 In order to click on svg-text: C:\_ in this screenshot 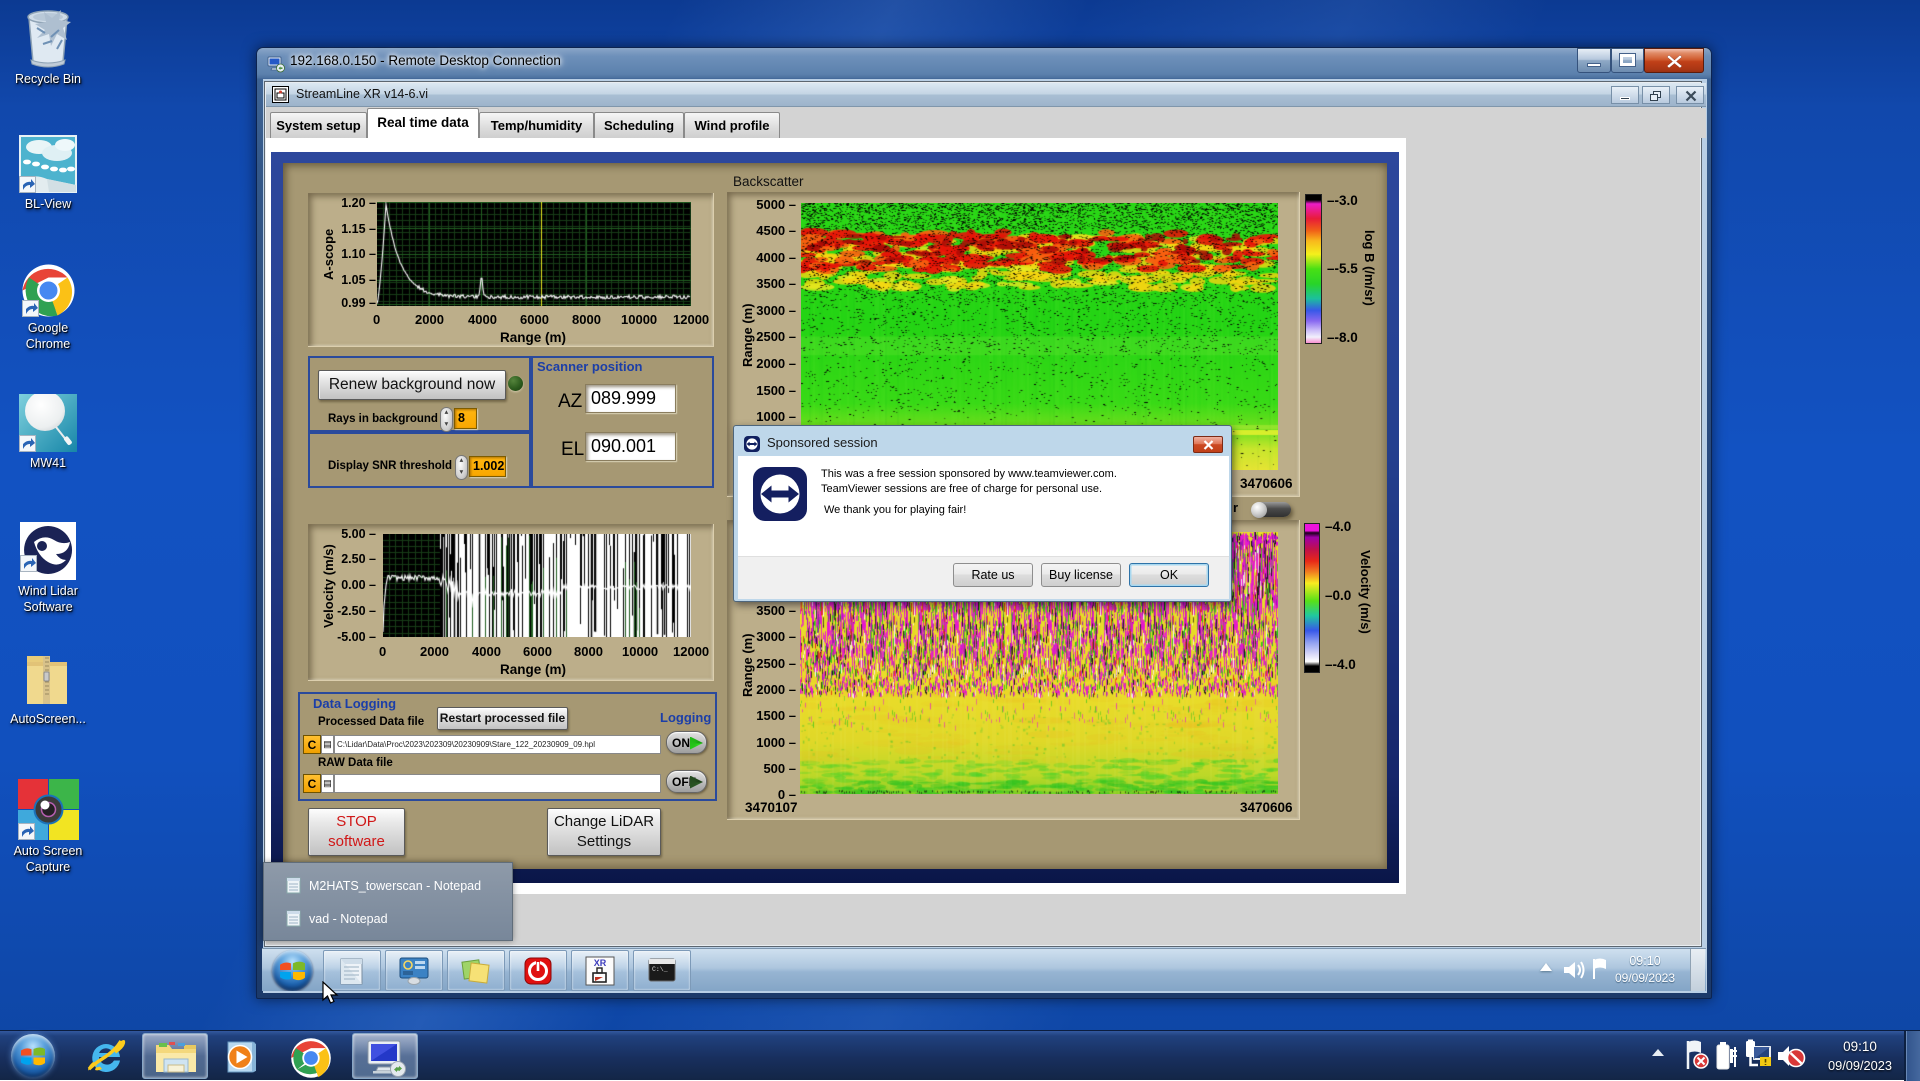, I will do `click(660, 969)`.